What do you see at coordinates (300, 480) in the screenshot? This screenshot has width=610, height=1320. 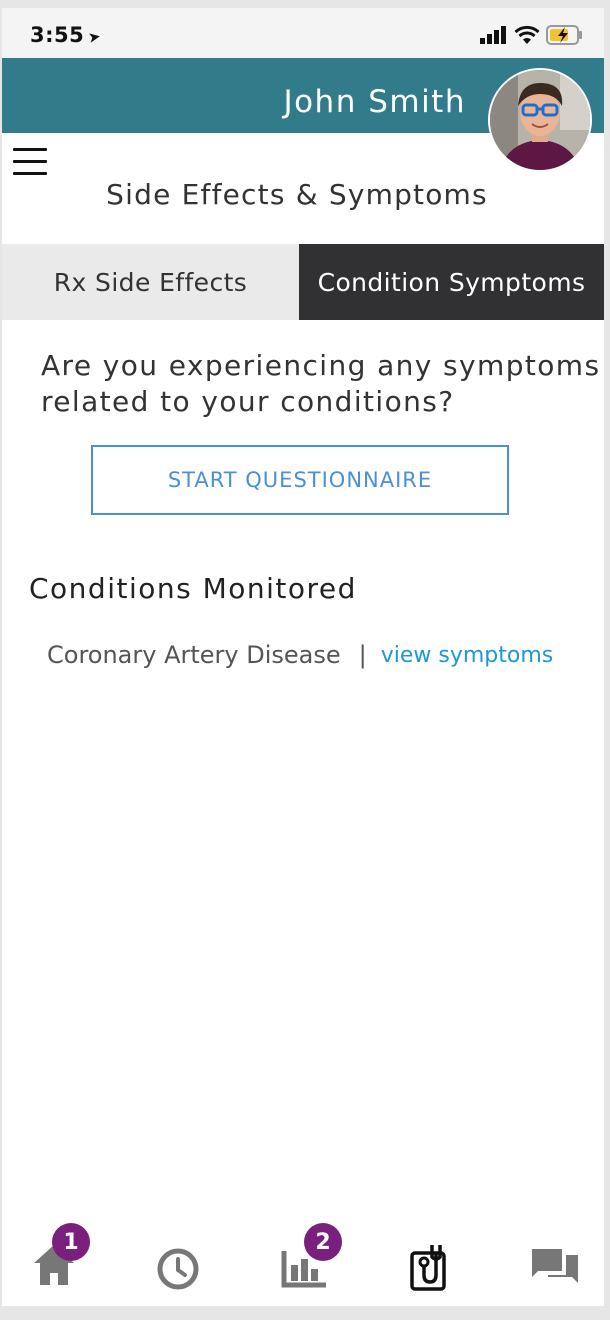 I see `start-questionnaire-button: START QUESTIONNAIRE` at bounding box center [300, 480].